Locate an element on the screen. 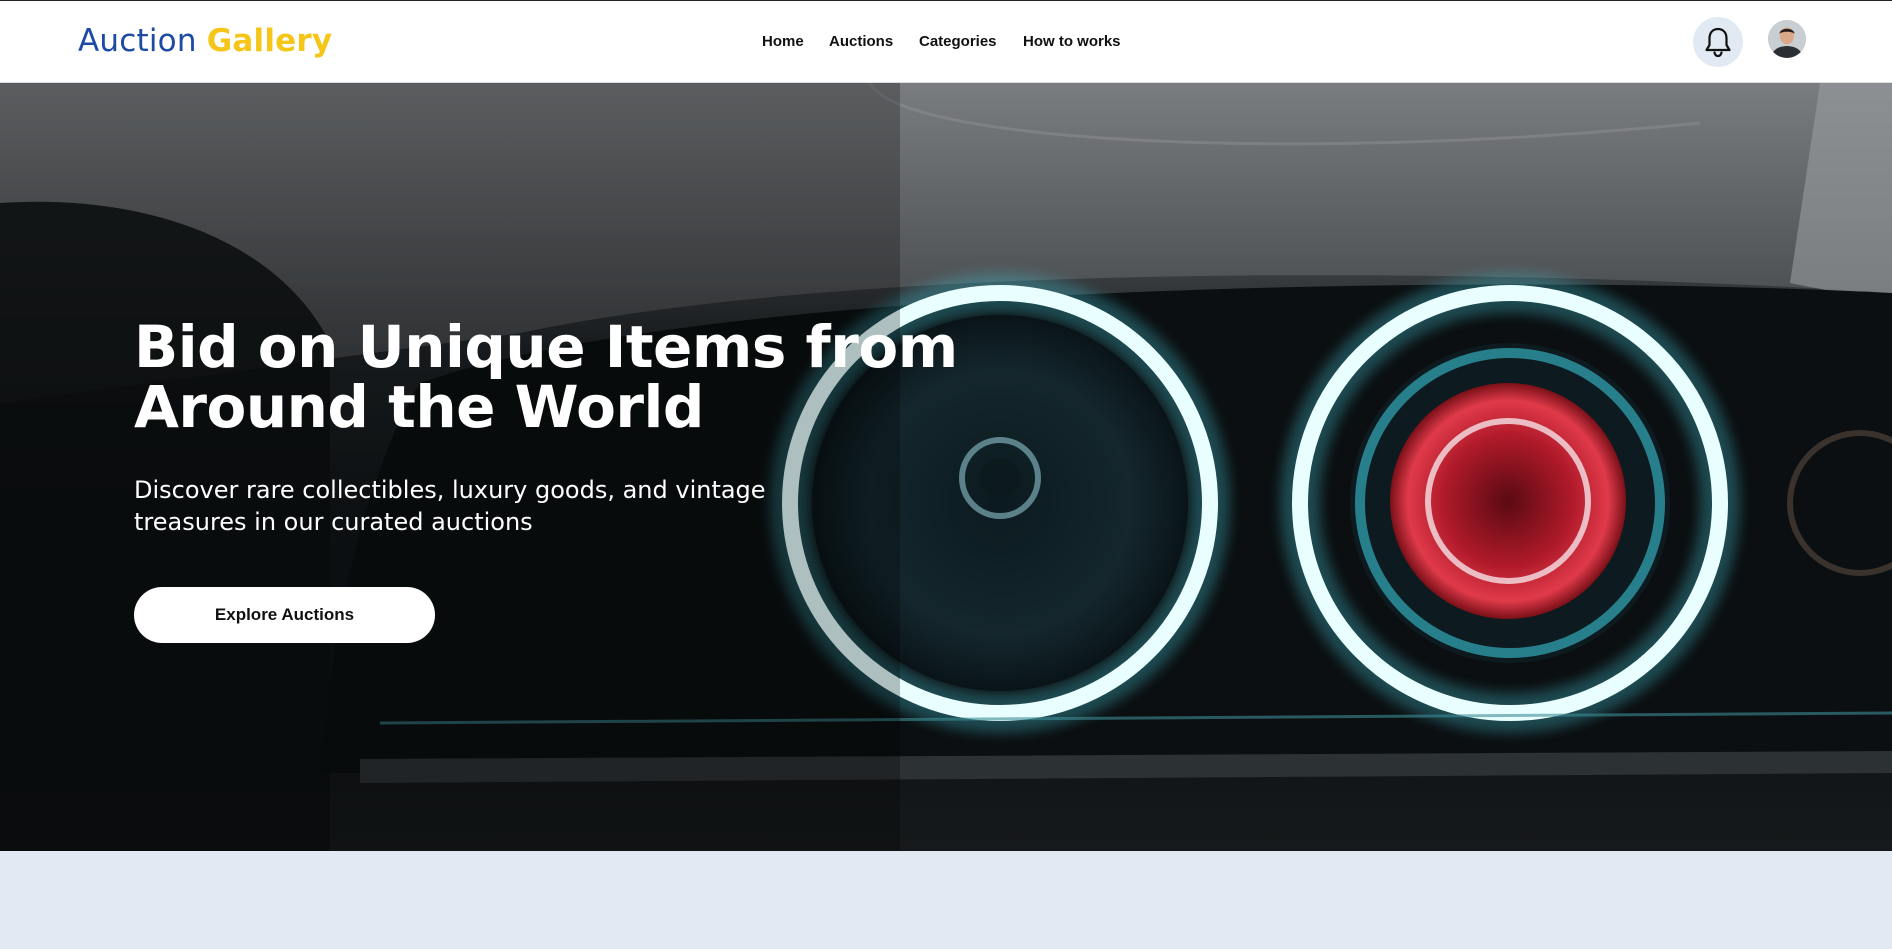  notifications-button is located at coordinates (1718, 42).